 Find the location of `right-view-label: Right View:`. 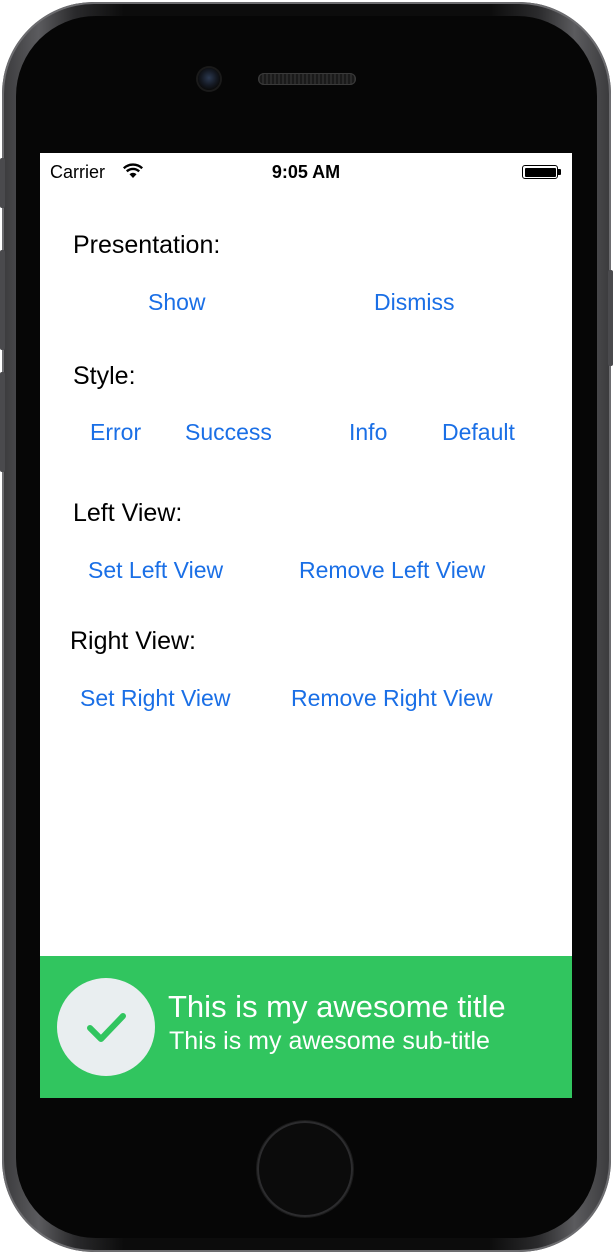

right-view-label: Right View: is located at coordinates (133, 641).